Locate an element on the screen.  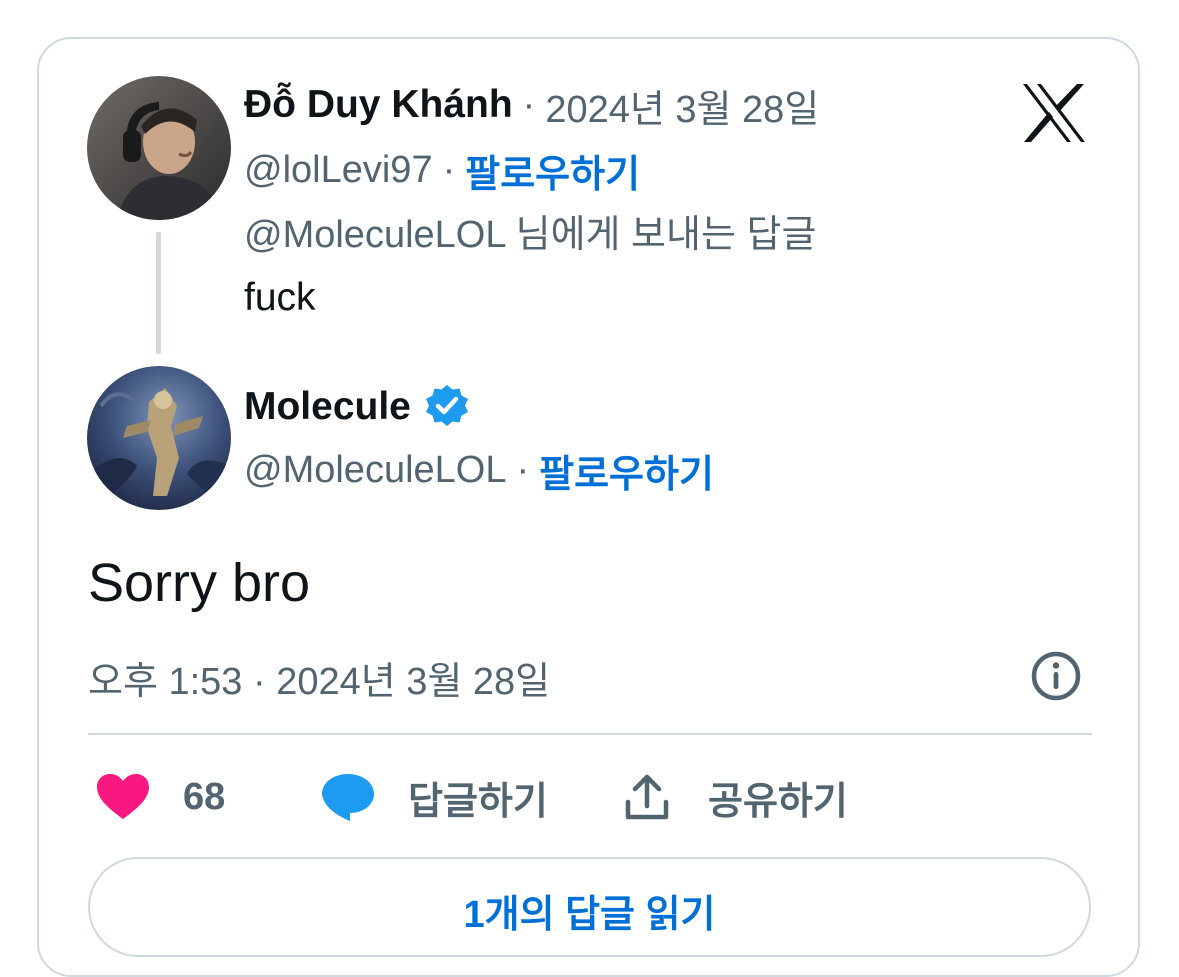
x-logo-icon is located at coordinates (1054, 113).